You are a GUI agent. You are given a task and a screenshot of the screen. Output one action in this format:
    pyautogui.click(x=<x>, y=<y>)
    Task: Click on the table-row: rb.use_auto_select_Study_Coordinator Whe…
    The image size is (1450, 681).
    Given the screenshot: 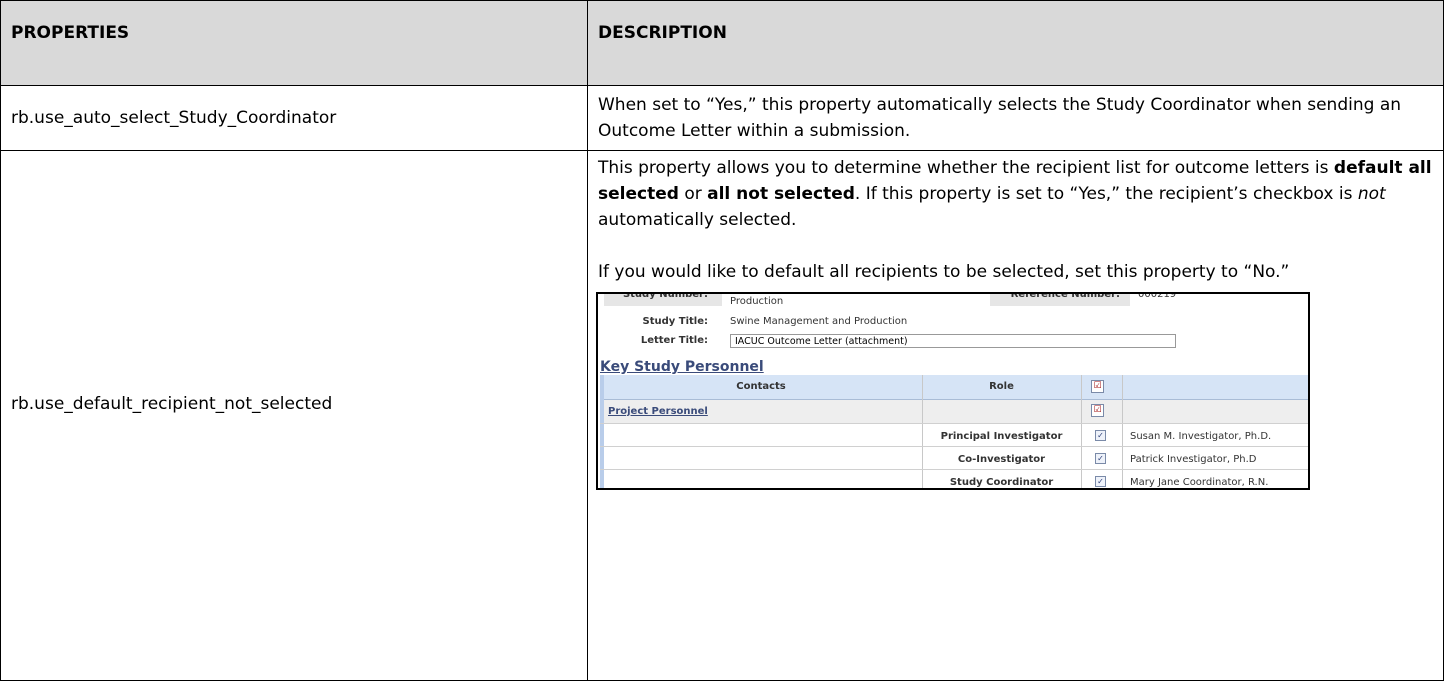 What is the action you would take?
    pyautogui.click(x=722, y=118)
    